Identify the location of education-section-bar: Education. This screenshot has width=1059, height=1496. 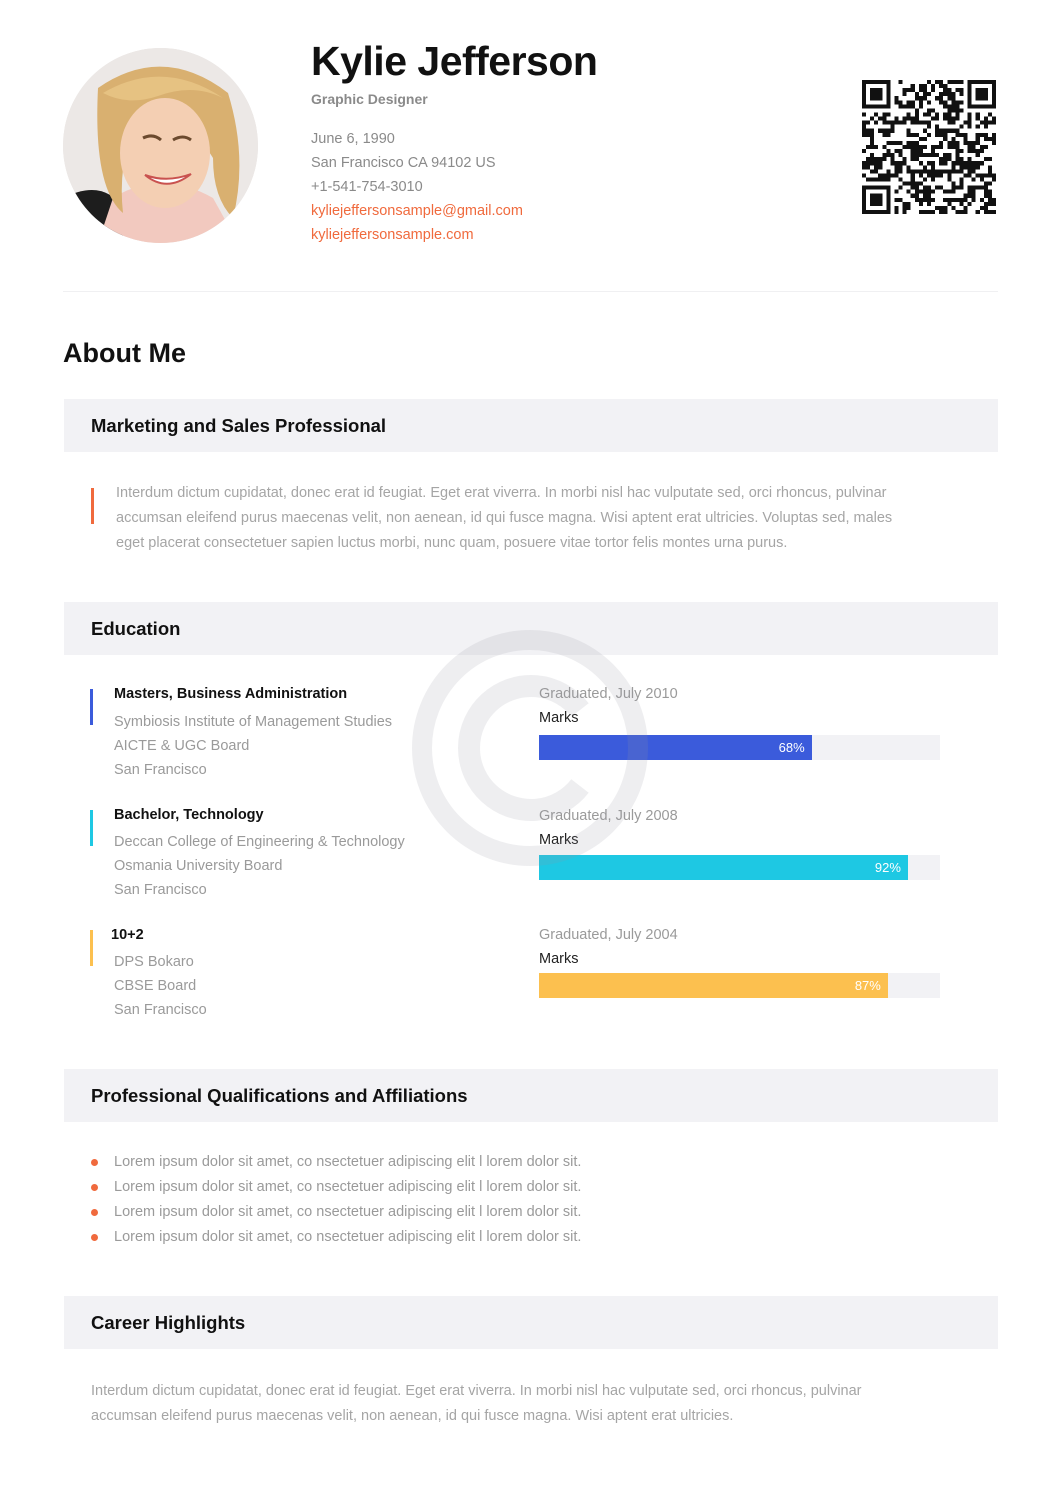
(531, 628).